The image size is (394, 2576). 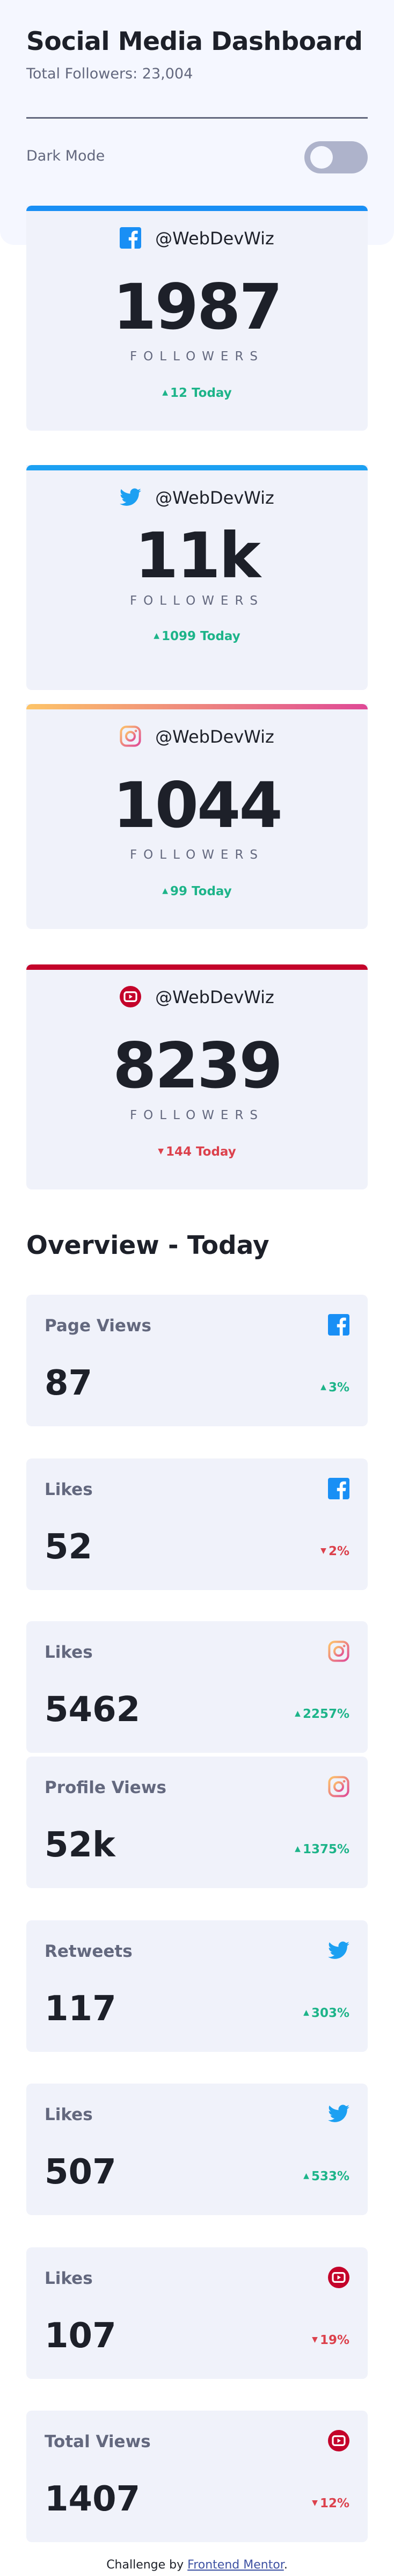 I want to click on dark-mode-label: Dark Mode, so click(x=65, y=156).